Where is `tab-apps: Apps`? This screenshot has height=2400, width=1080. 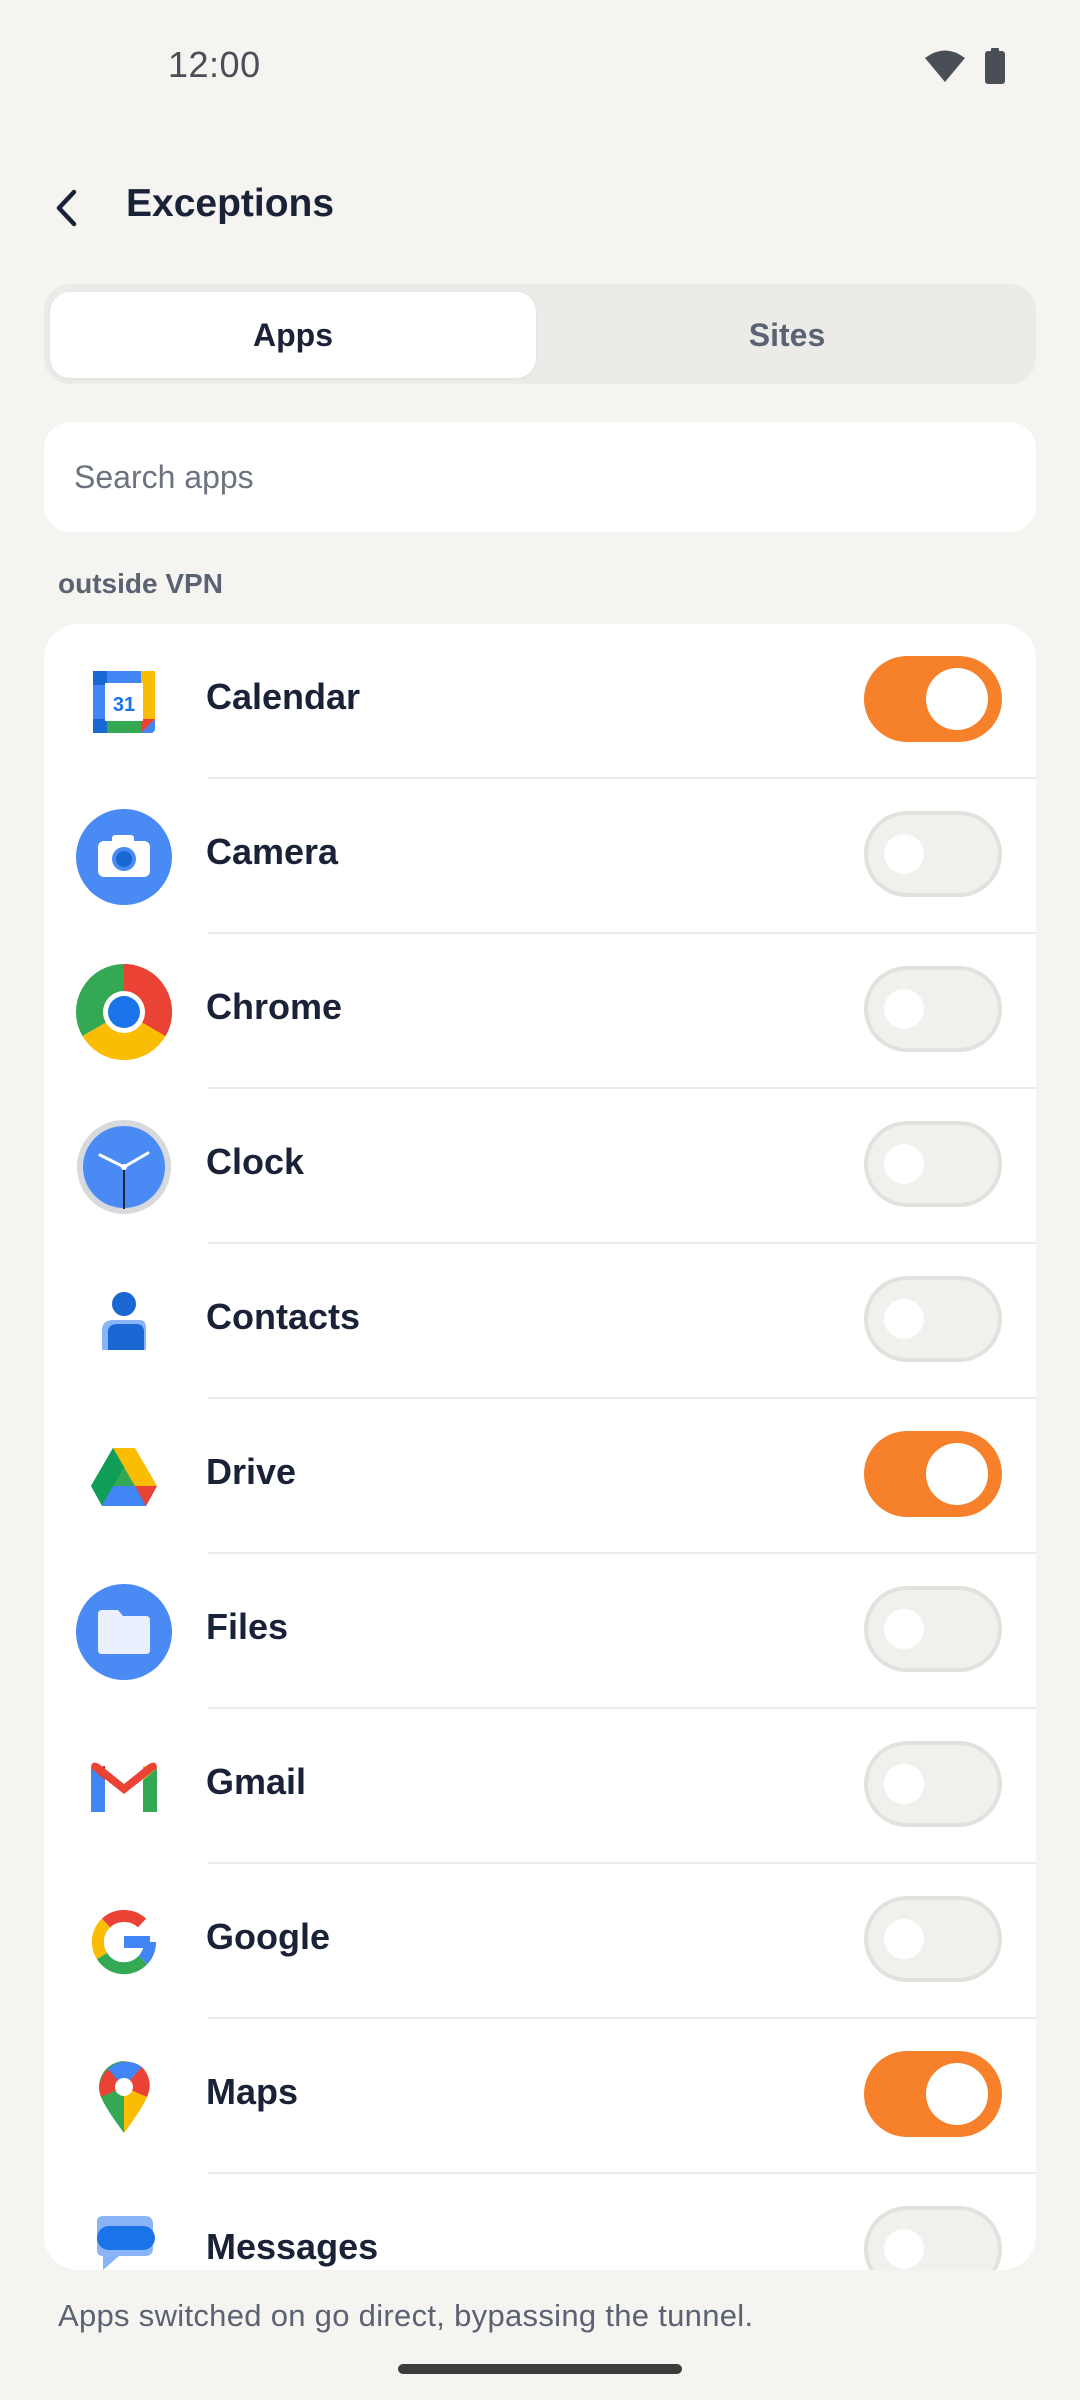
tab-apps: Apps is located at coordinates (293, 335).